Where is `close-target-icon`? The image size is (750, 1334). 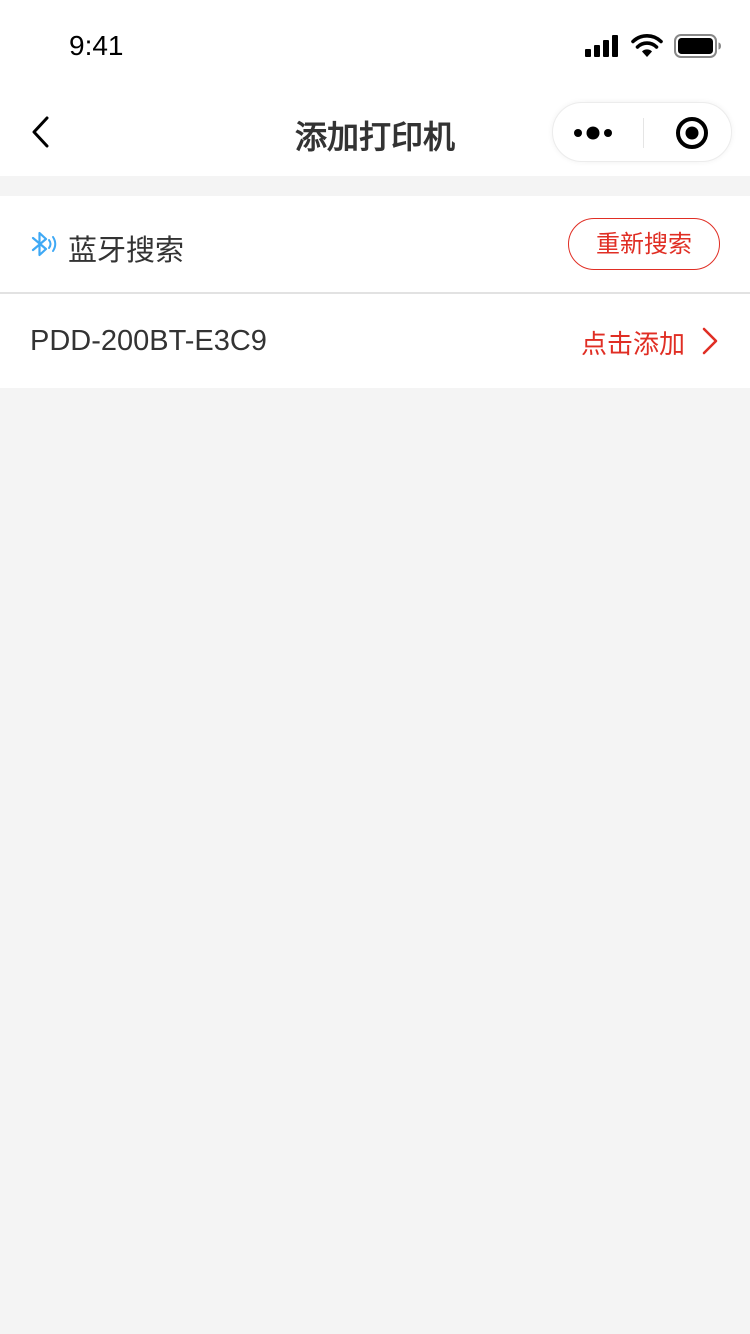 close-target-icon is located at coordinates (692, 133).